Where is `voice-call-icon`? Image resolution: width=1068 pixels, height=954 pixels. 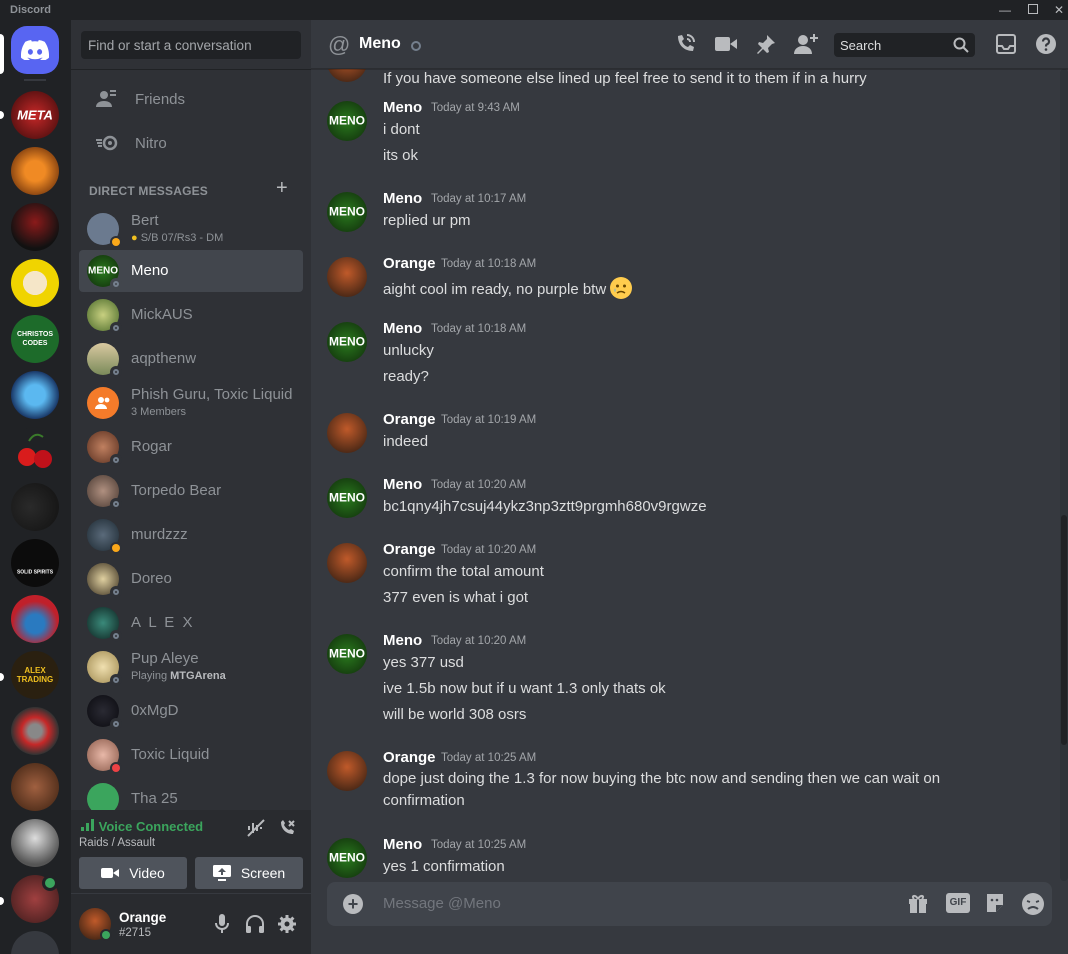
voice-call-icon is located at coordinates (685, 46).